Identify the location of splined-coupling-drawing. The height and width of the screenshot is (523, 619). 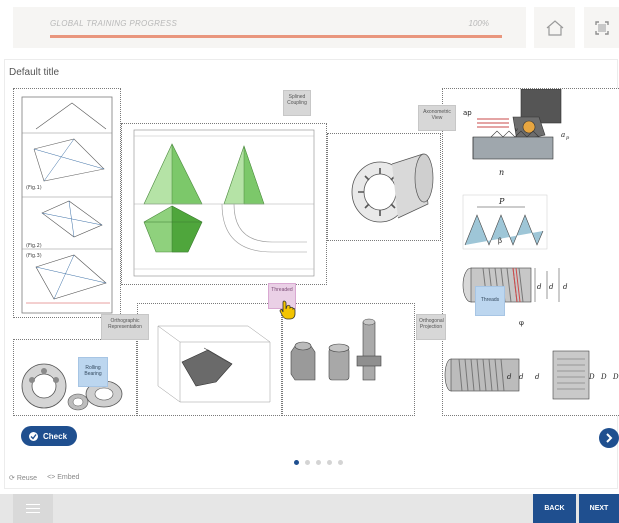
(384, 187).